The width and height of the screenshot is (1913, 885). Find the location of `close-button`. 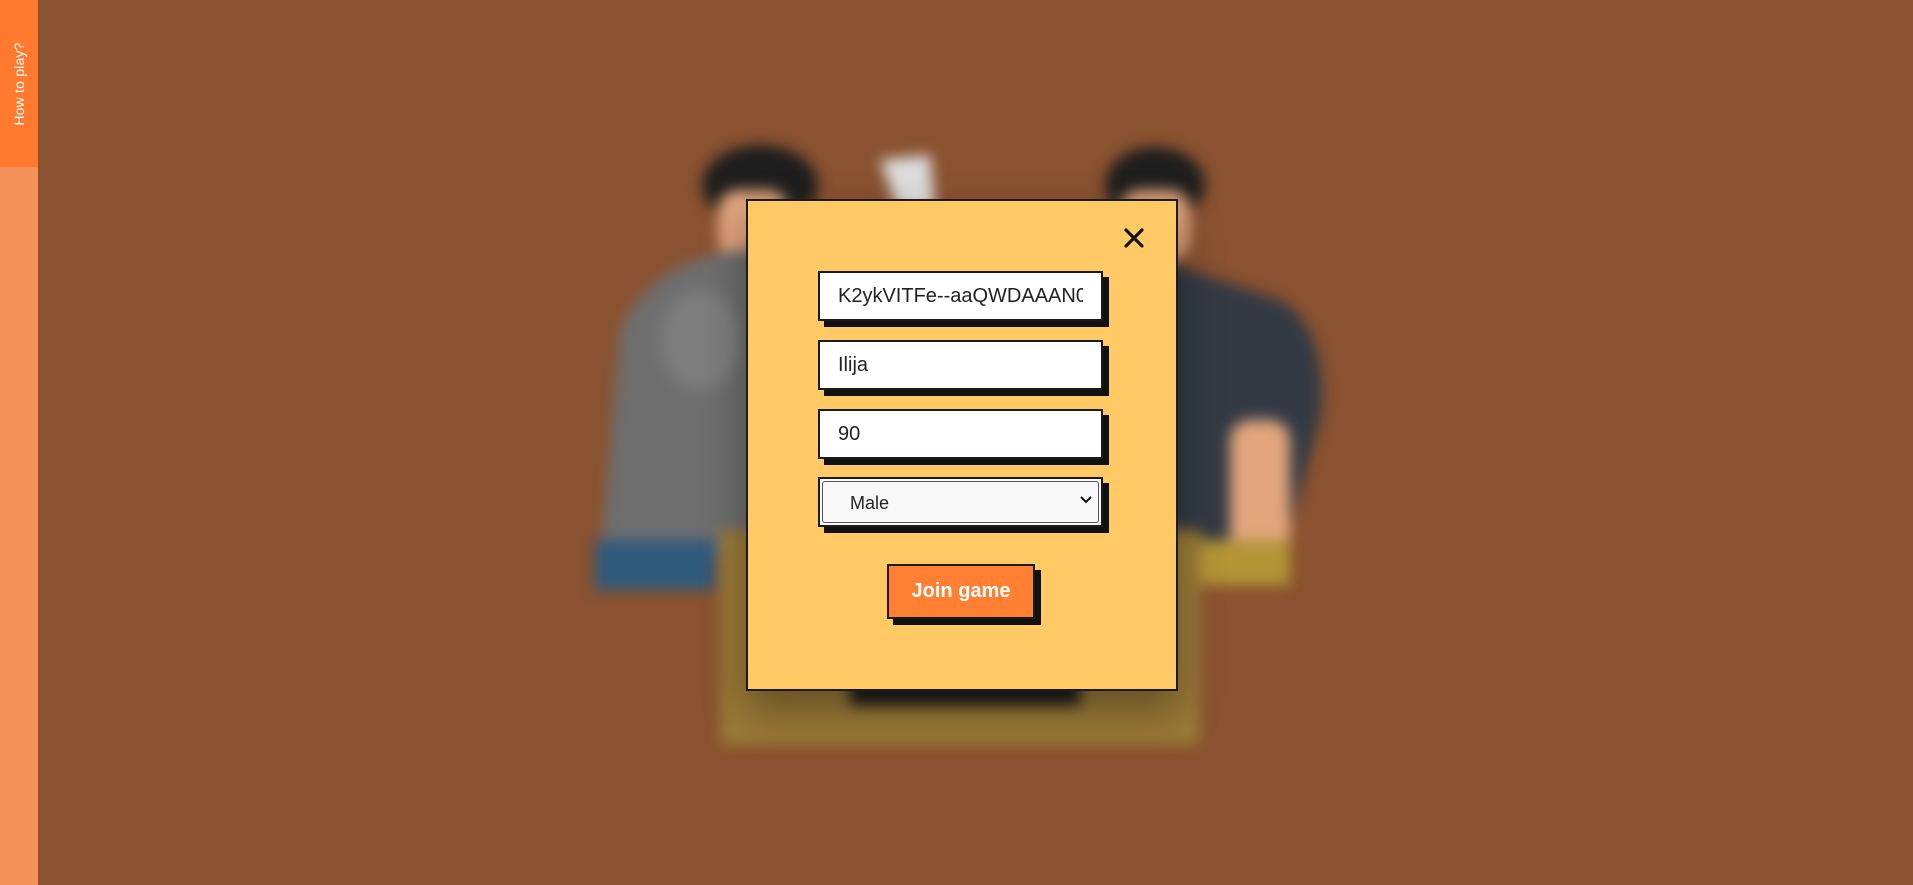

close-button is located at coordinates (1134, 238).